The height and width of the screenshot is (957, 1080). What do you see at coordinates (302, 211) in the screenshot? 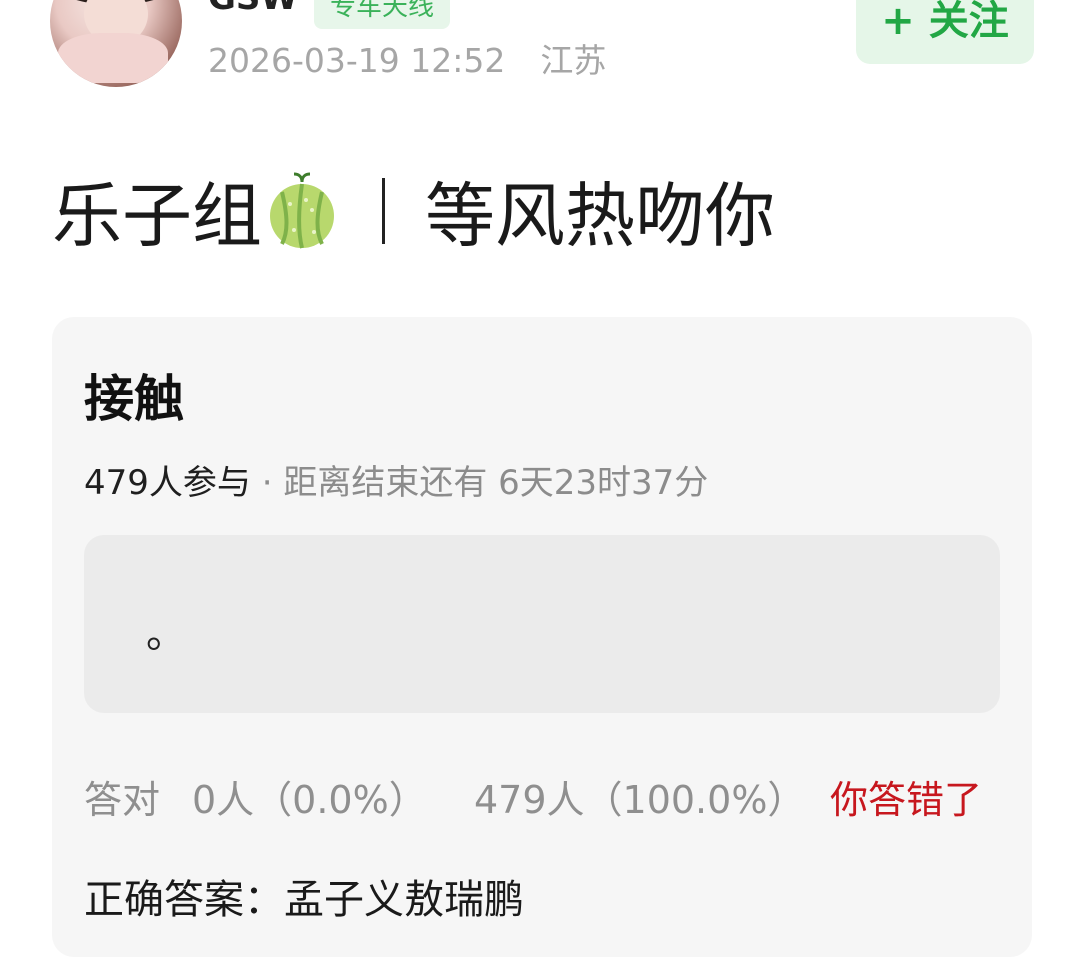
I see `melon-icon` at bounding box center [302, 211].